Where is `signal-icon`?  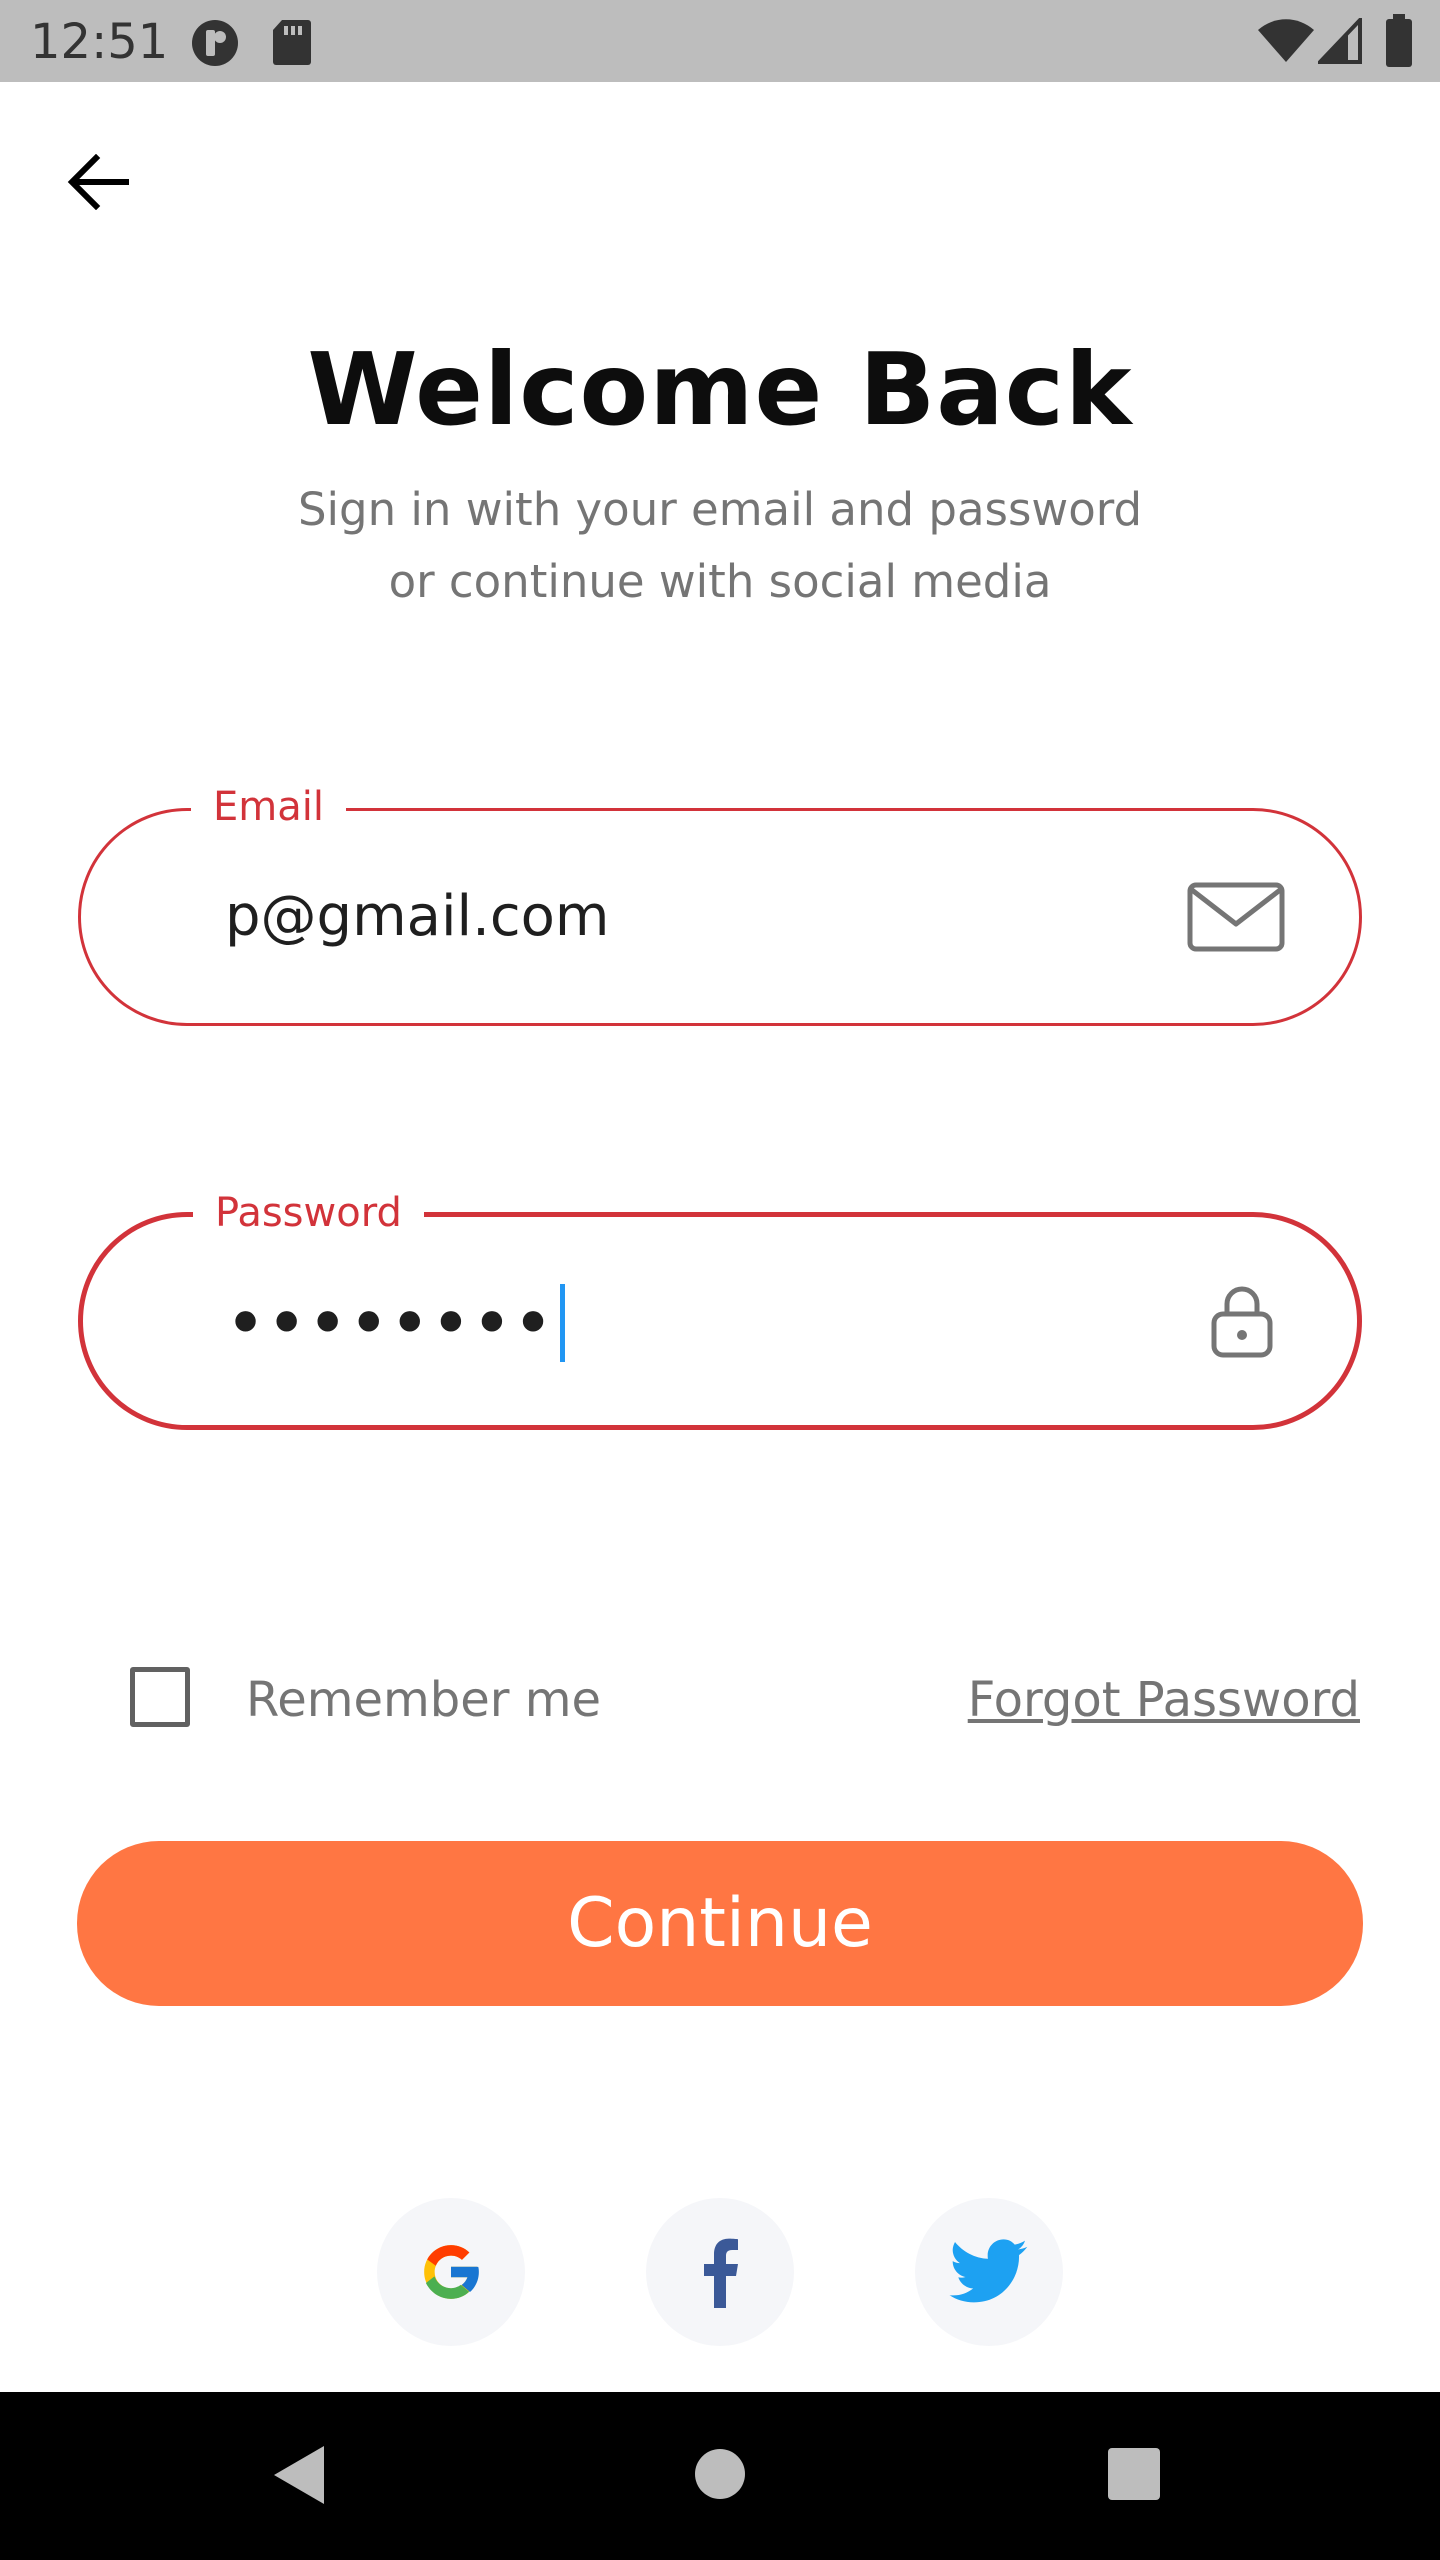
signal-icon is located at coordinates (1340, 41).